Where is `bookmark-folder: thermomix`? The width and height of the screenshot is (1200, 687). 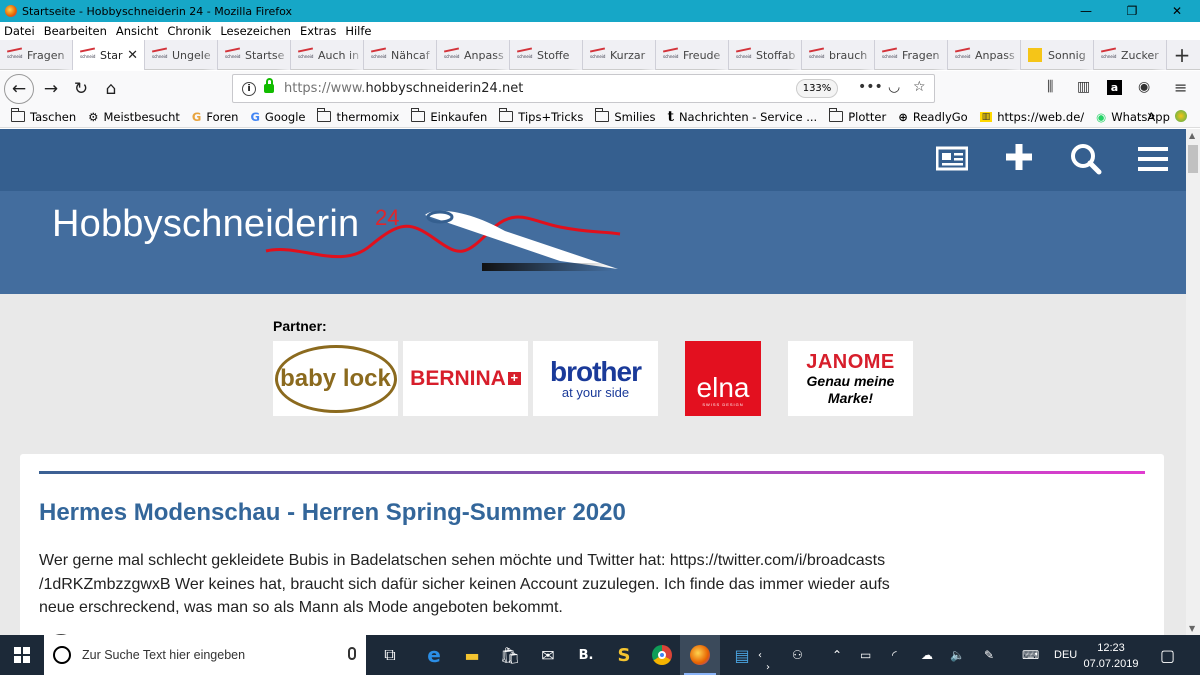 bookmark-folder: thermomix is located at coordinates (357, 116).